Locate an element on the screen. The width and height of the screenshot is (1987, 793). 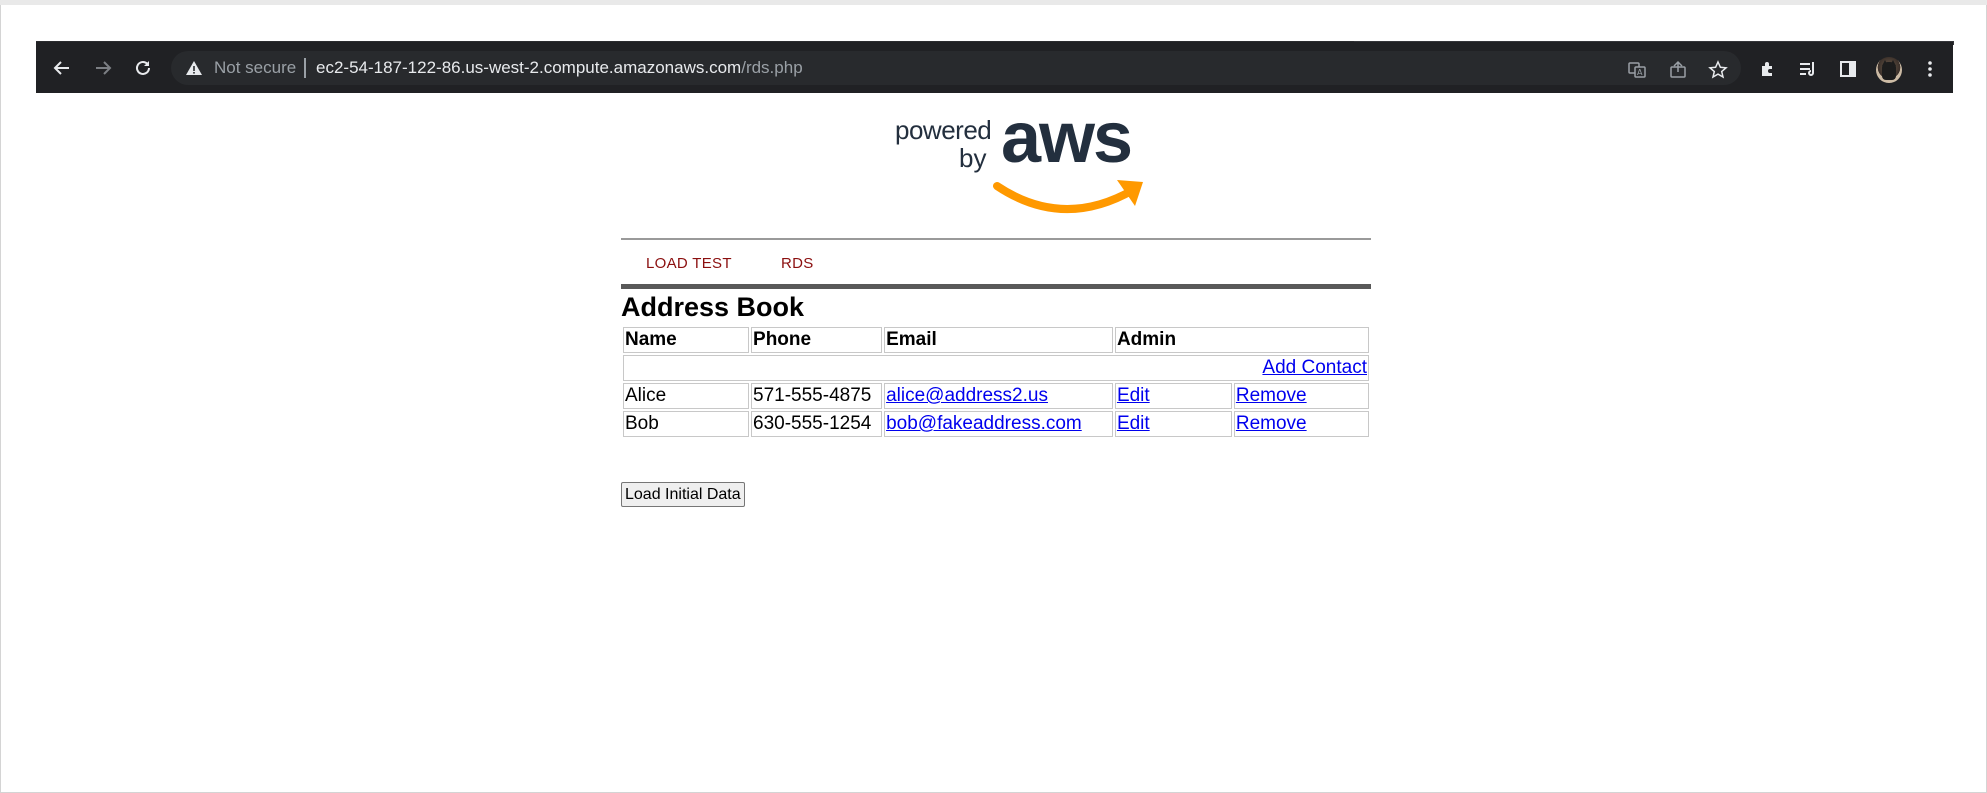
logo-aws-text: aws is located at coordinates (1067, 138).